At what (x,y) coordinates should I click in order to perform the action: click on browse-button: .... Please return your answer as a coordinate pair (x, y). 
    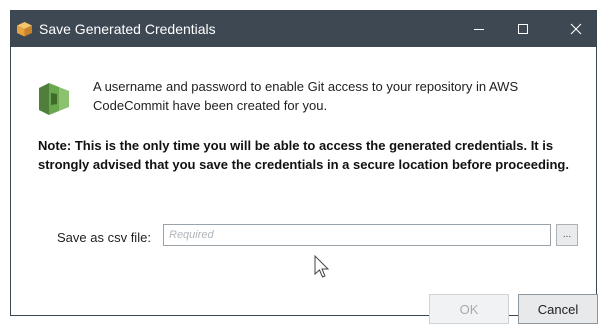
    Looking at the image, I should click on (567, 235).